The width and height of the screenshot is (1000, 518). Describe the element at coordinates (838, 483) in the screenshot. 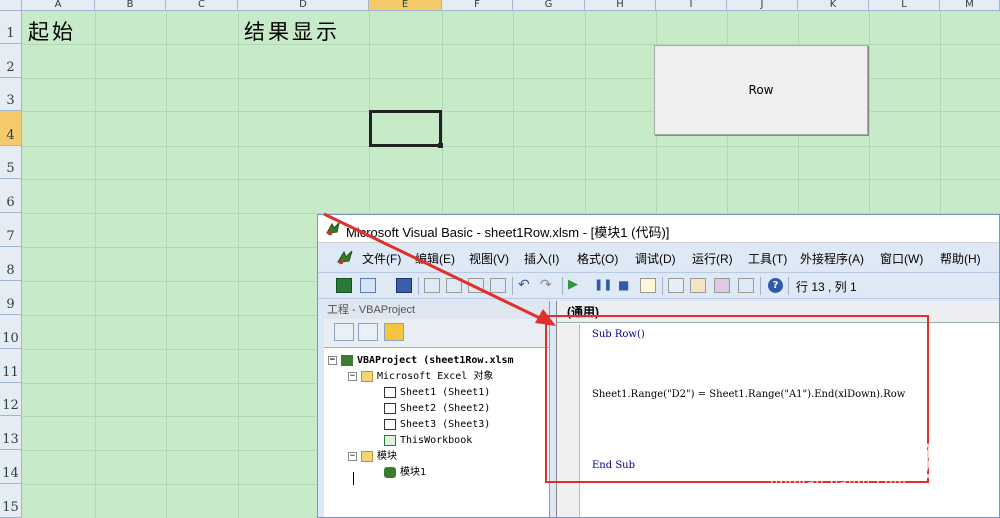

I see `watermark-url: jingyan.baidu.com` at that location.